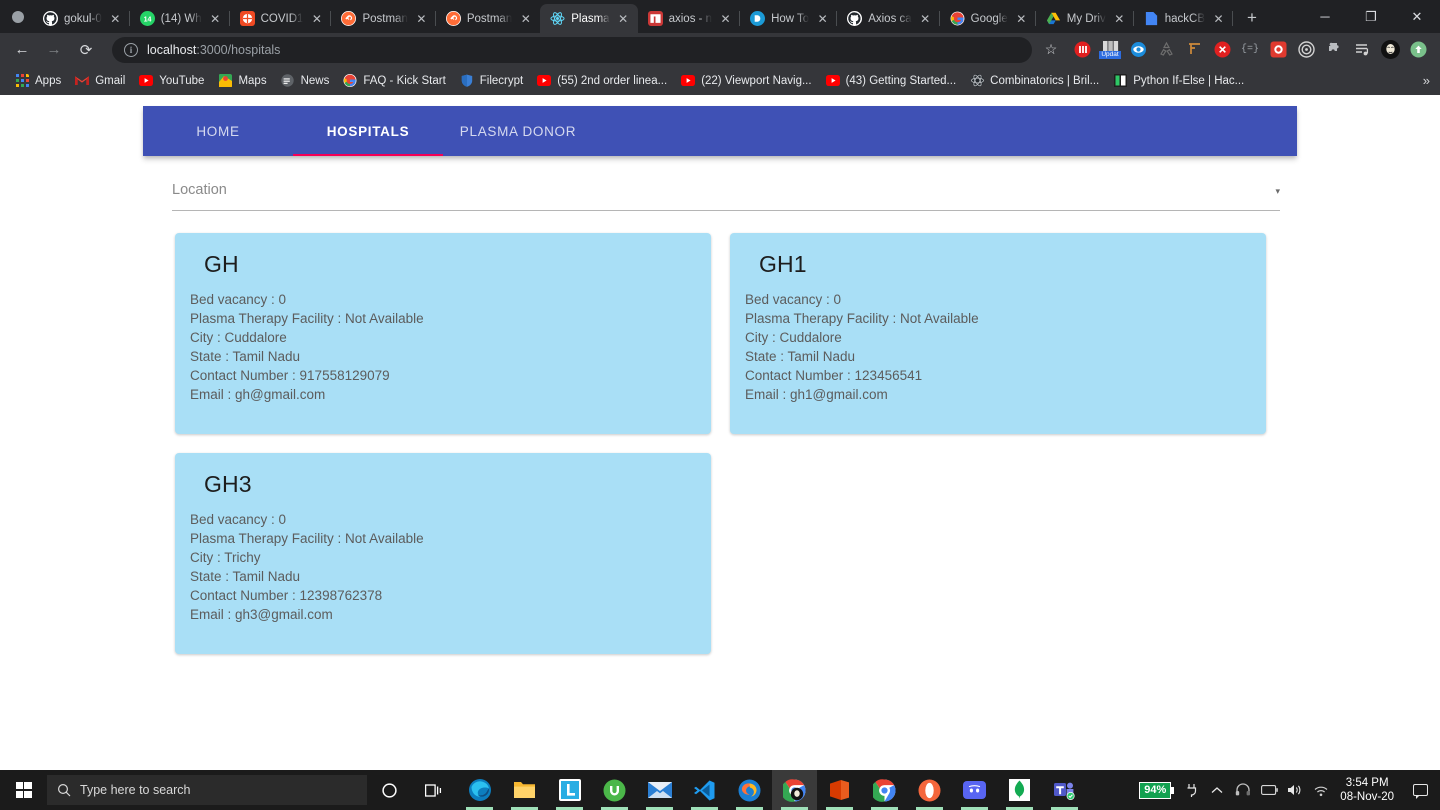  Describe the element at coordinates (726, 196) in the screenshot. I see `location-select: Location ▾` at that location.